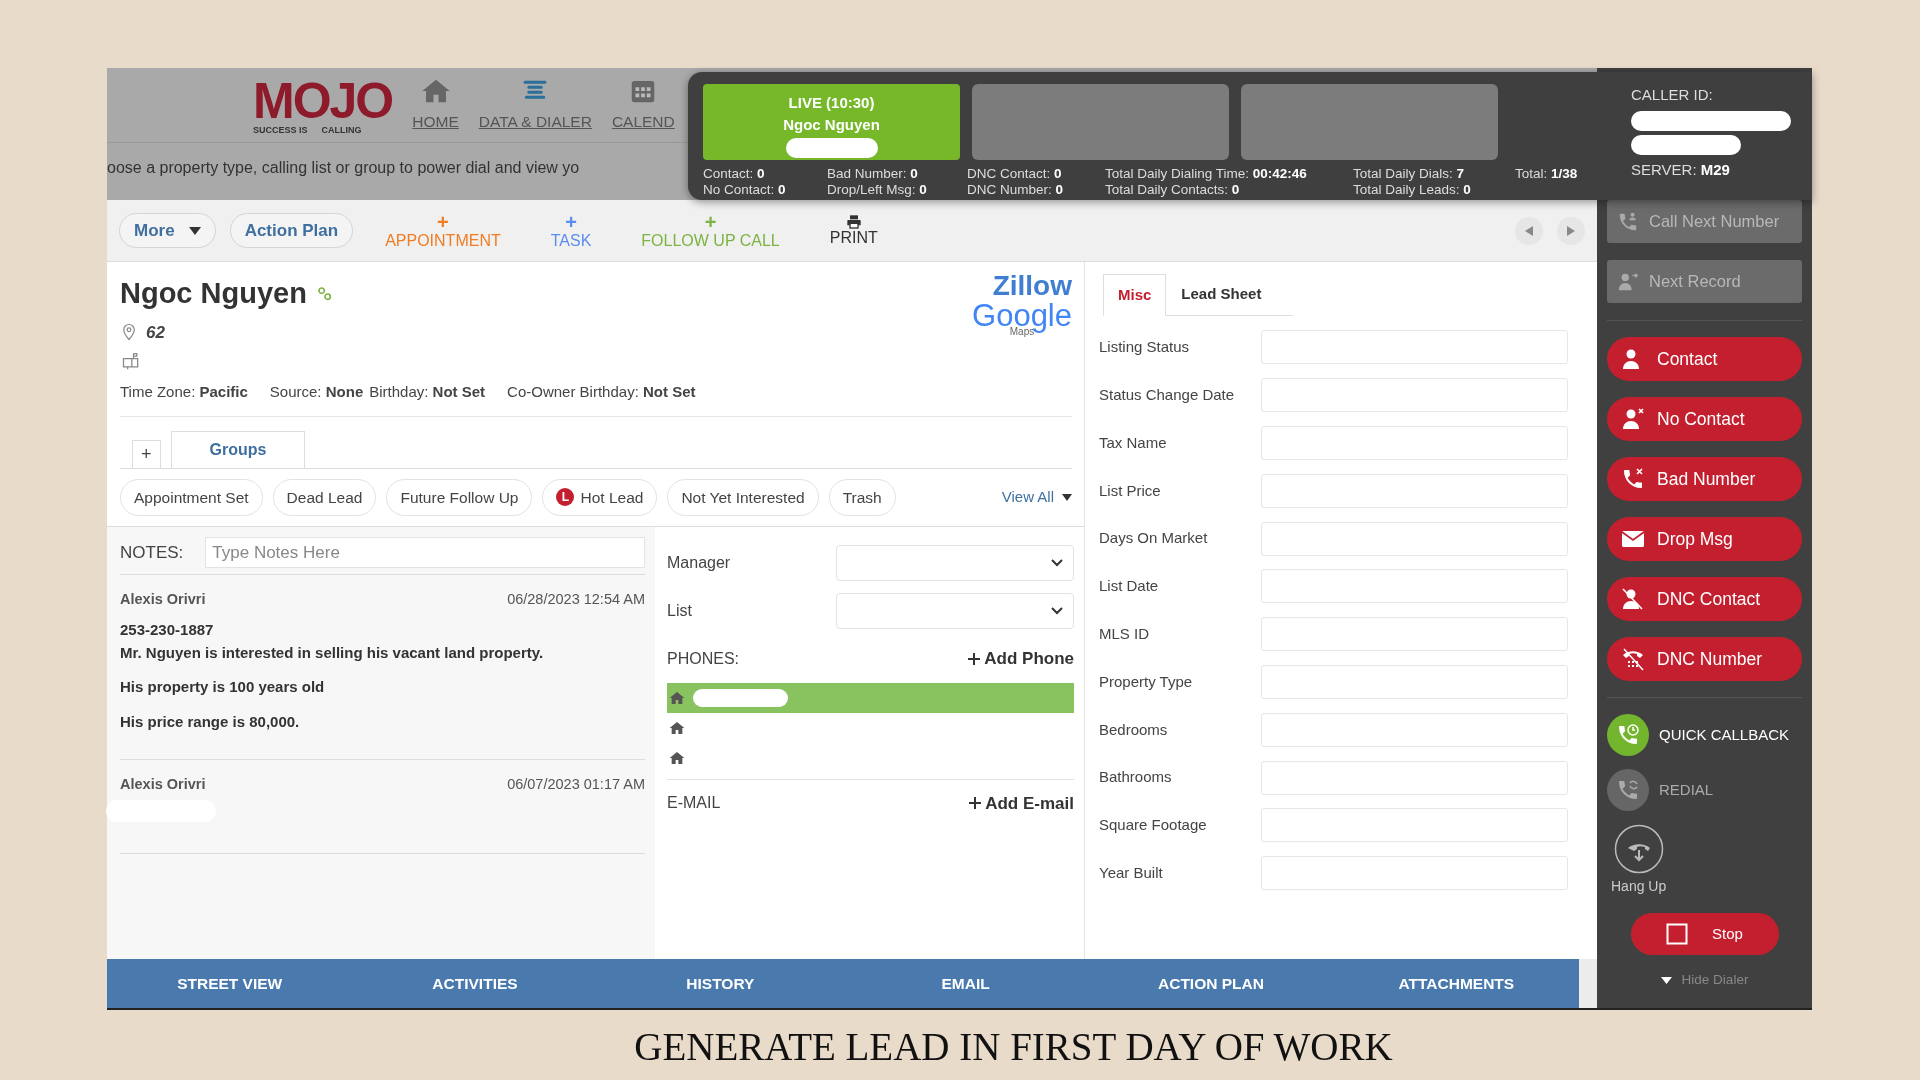  What do you see at coordinates (862, 497) in the screenshot?
I see `group-tag: Trash` at bounding box center [862, 497].